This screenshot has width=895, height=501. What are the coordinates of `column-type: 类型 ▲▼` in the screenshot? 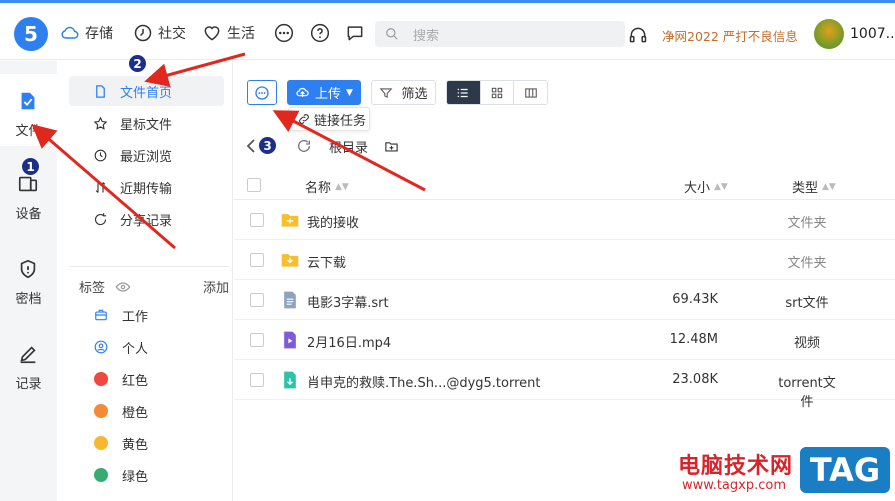 It's located at (814, 186).